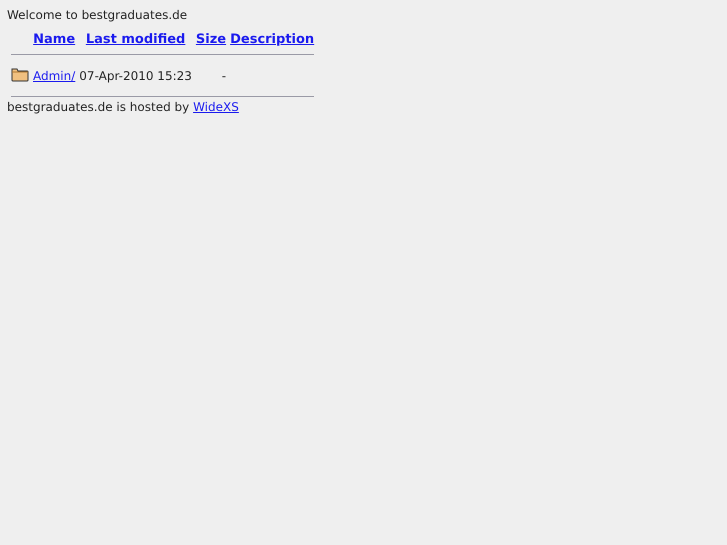  Describe the element at coordinates (136, 39) in the screenshot. I see `column-sort-link: Last modified` at that location.